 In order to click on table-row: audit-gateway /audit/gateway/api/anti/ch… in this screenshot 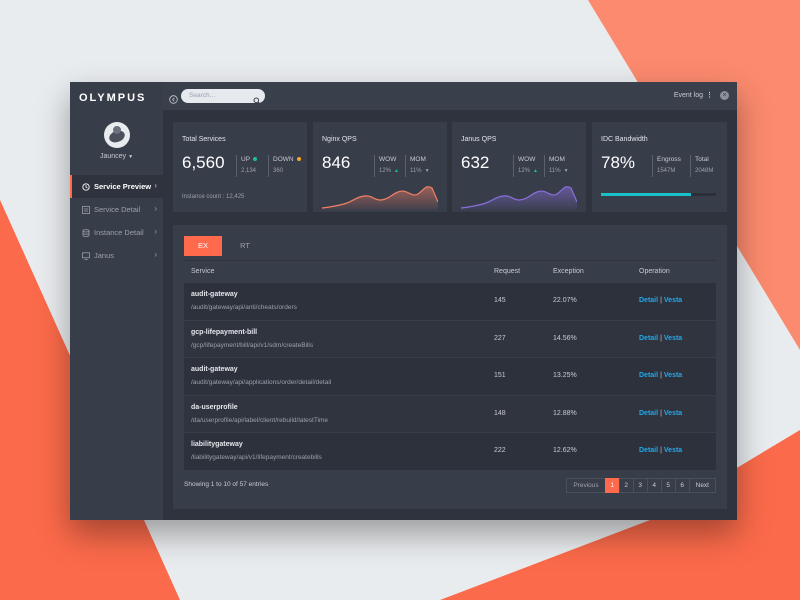, I will do `click(450, 302)`.